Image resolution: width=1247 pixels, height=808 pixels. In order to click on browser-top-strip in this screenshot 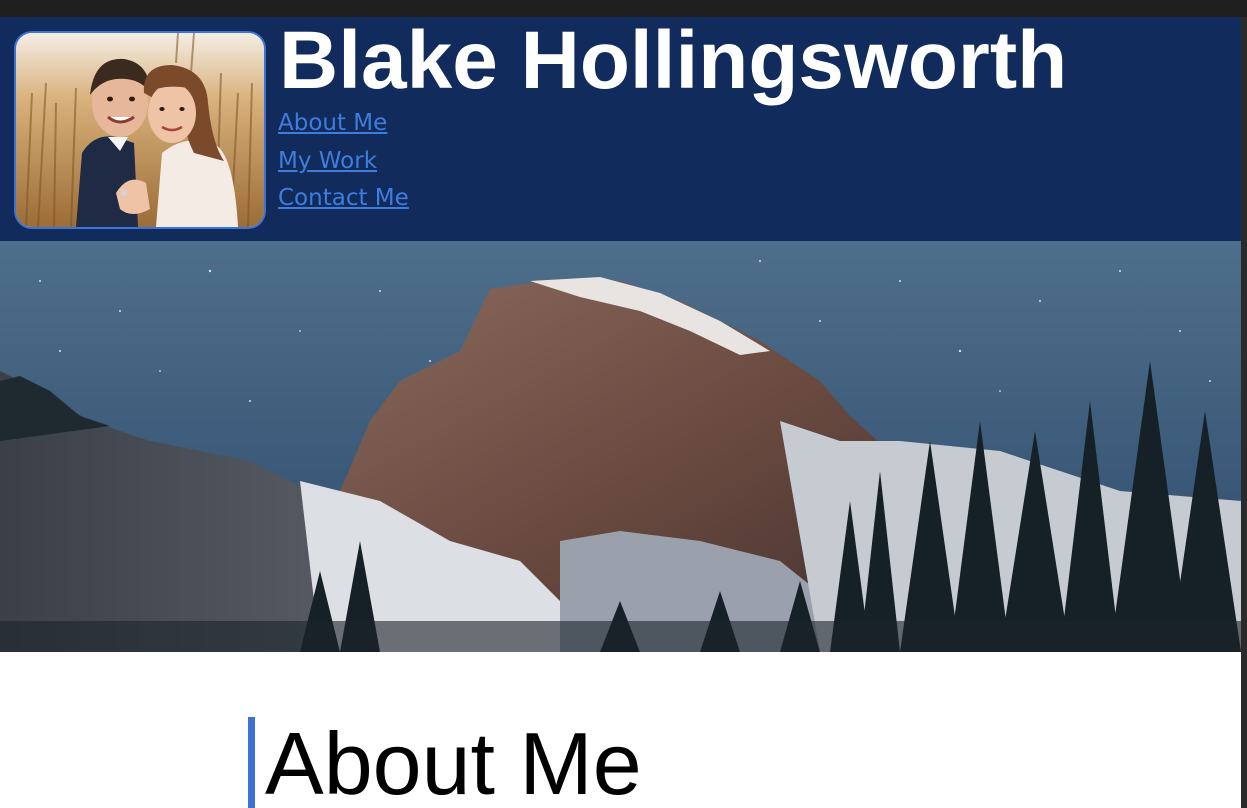, I will do `click(623, 8)`.